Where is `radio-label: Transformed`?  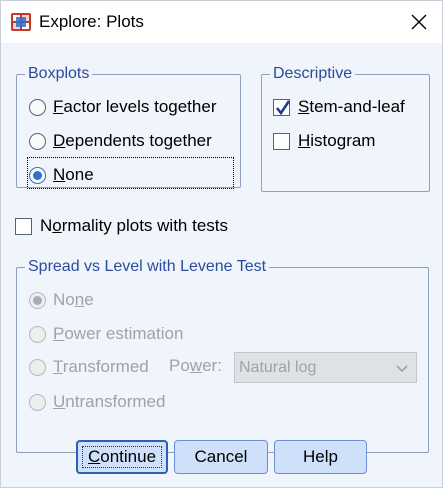 radio-label: Transformed is located at coordinates (101, 366).